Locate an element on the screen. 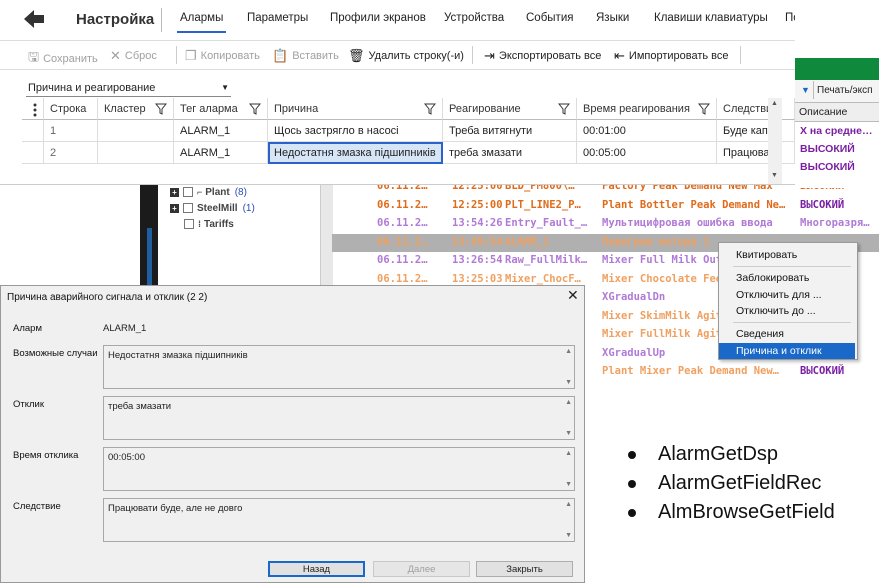 The width and height of the screenshot is (879, 583). cell-effect: Працюват is located at coordinates (756, 153).